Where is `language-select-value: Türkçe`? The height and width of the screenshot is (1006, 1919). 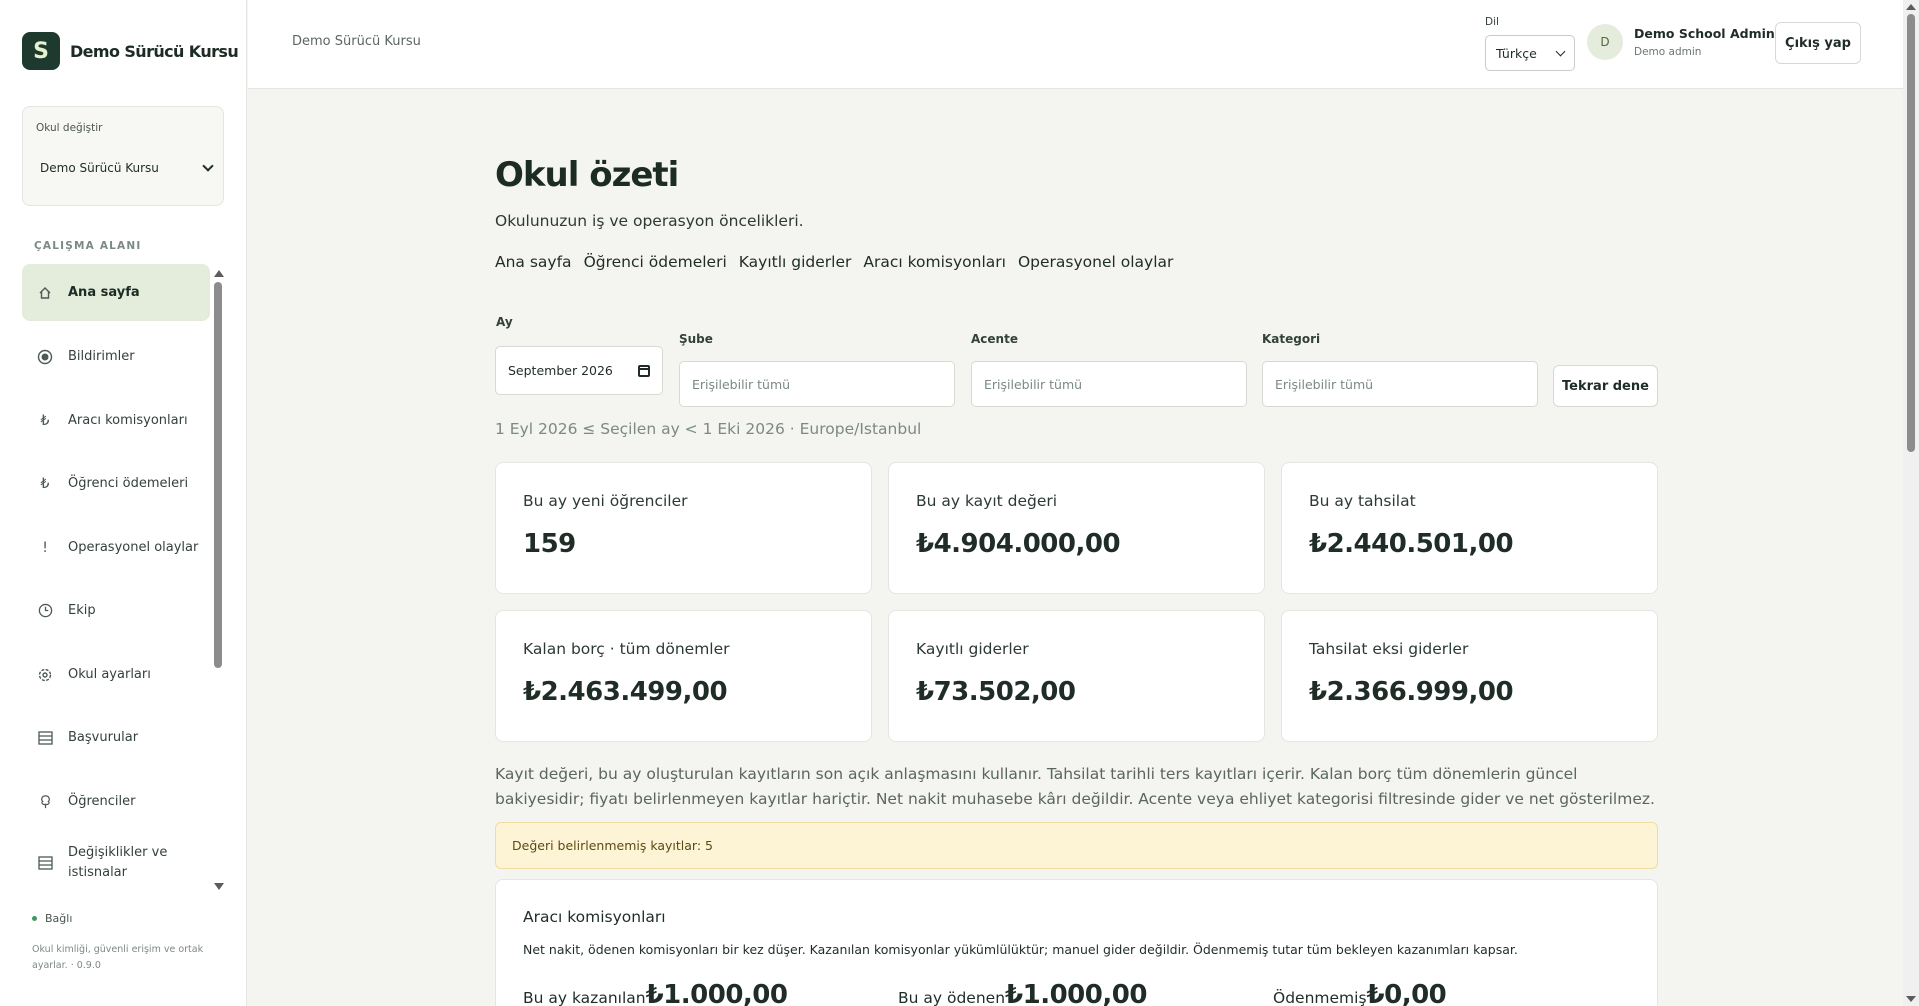
language-select-value: Türkçe is located at coordinates (1516, 53).